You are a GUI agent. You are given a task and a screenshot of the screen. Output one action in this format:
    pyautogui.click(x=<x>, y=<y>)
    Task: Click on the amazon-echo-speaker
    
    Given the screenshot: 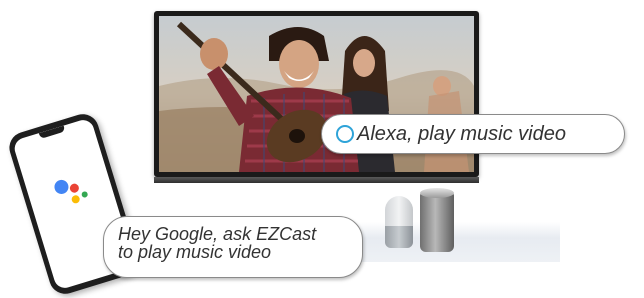 What is the action you would take?
    pyautogui.click(x=437, y=221)
    